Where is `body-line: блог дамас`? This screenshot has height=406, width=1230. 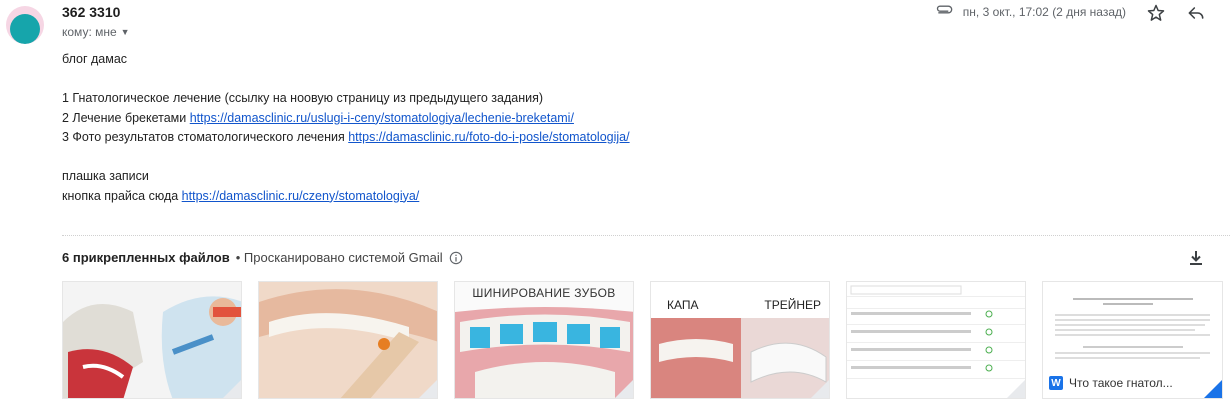 body-line: блог дамас is located at coordinates (95, 59).